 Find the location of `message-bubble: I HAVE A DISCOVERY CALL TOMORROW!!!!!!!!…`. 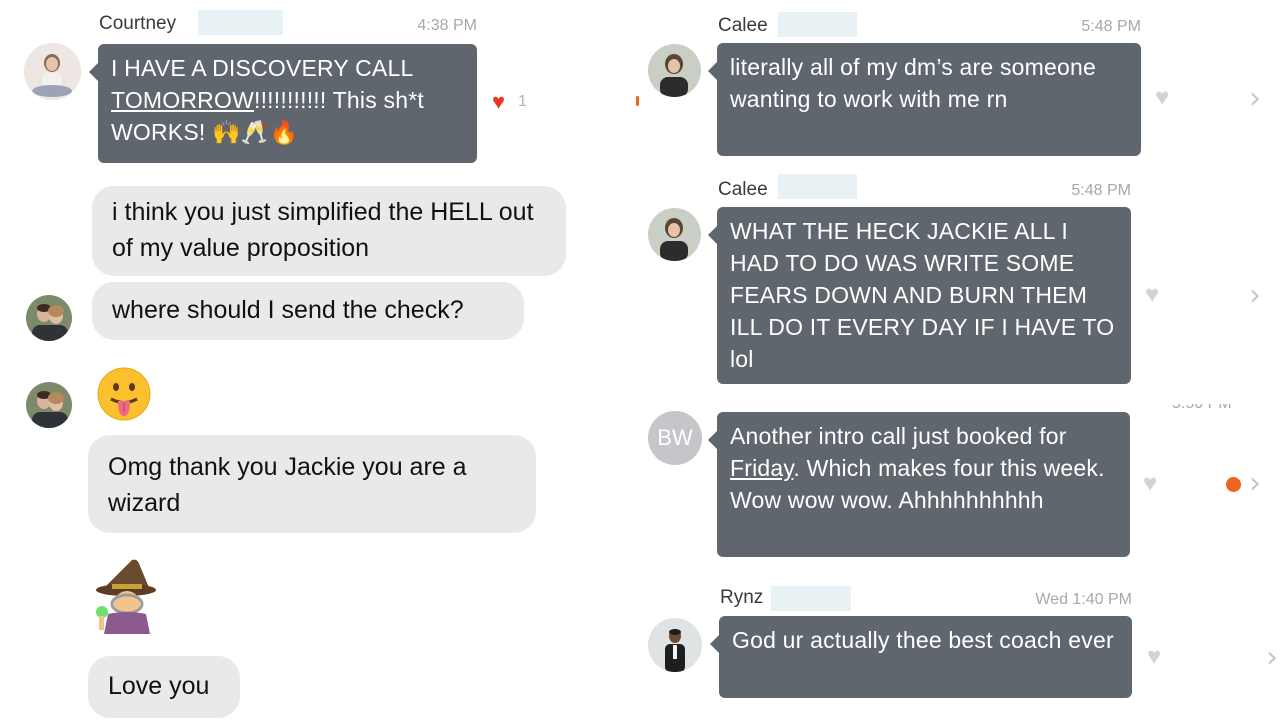

message-bubble: I HAVE A DISCOVERY CALL TOMORROW!!!!!!!!… is located at coordinates (283, 103).